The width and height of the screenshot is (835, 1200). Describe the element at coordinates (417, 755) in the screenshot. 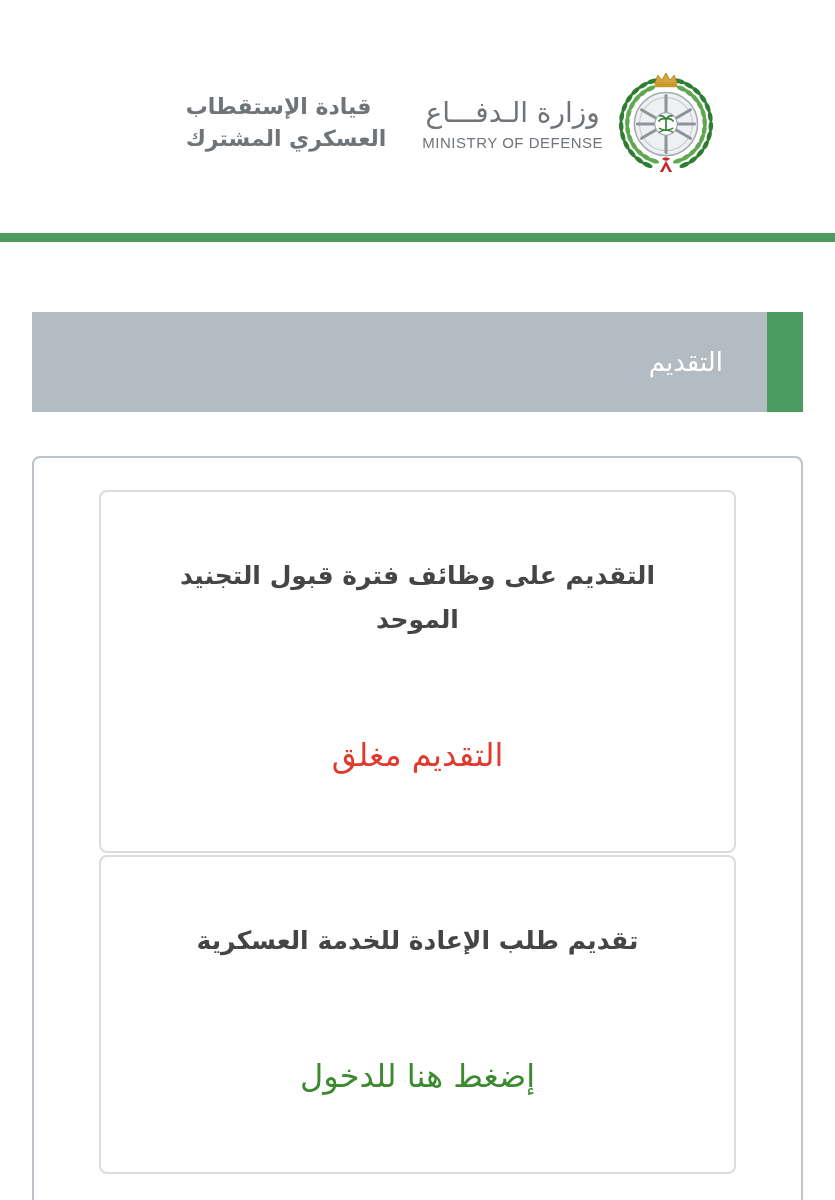

I see `status-text: التقديم مغلق` at that location.